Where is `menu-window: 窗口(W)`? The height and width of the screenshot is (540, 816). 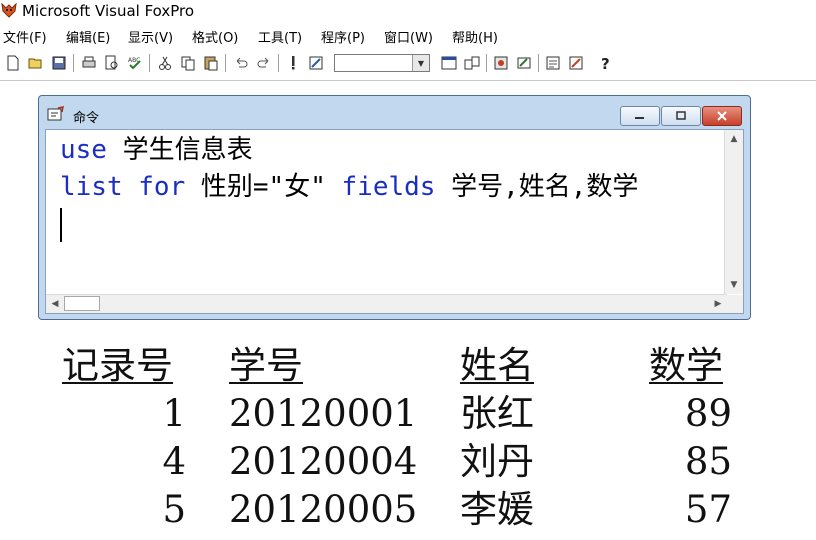 menu-window: 窗口(W) is located at coordinates (408, 36).